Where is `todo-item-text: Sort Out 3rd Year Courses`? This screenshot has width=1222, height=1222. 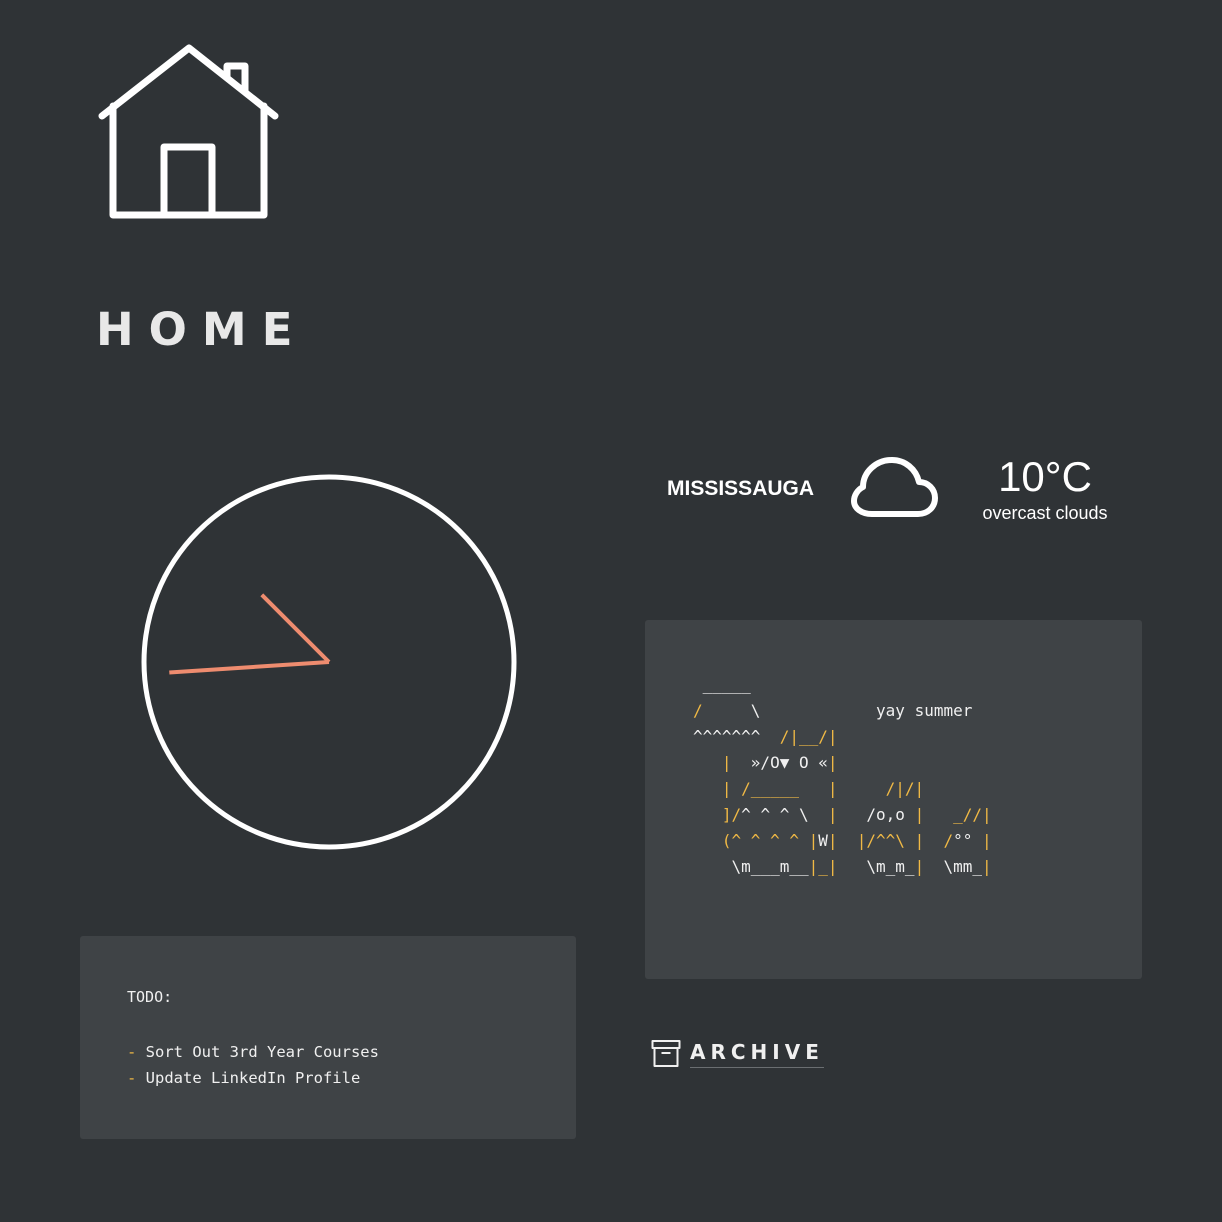 todo-item-text: Sort Out 3rd Year Courses is located at coordinates (262, 1052).